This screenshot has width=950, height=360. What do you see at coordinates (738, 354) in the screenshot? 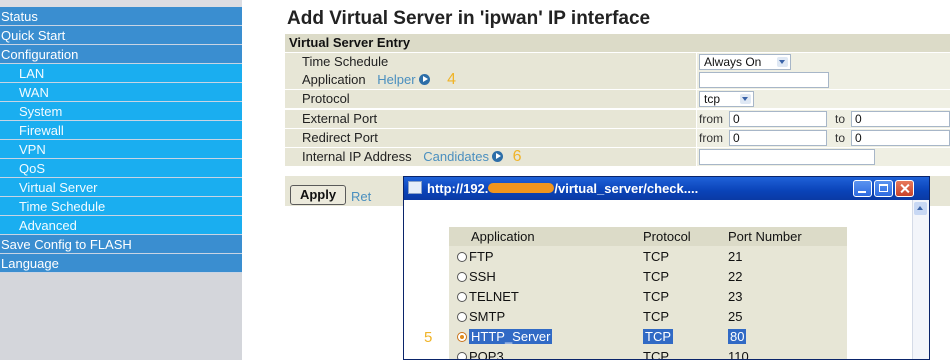
I see `port-cell: 110` at bounding box center [738, 354].